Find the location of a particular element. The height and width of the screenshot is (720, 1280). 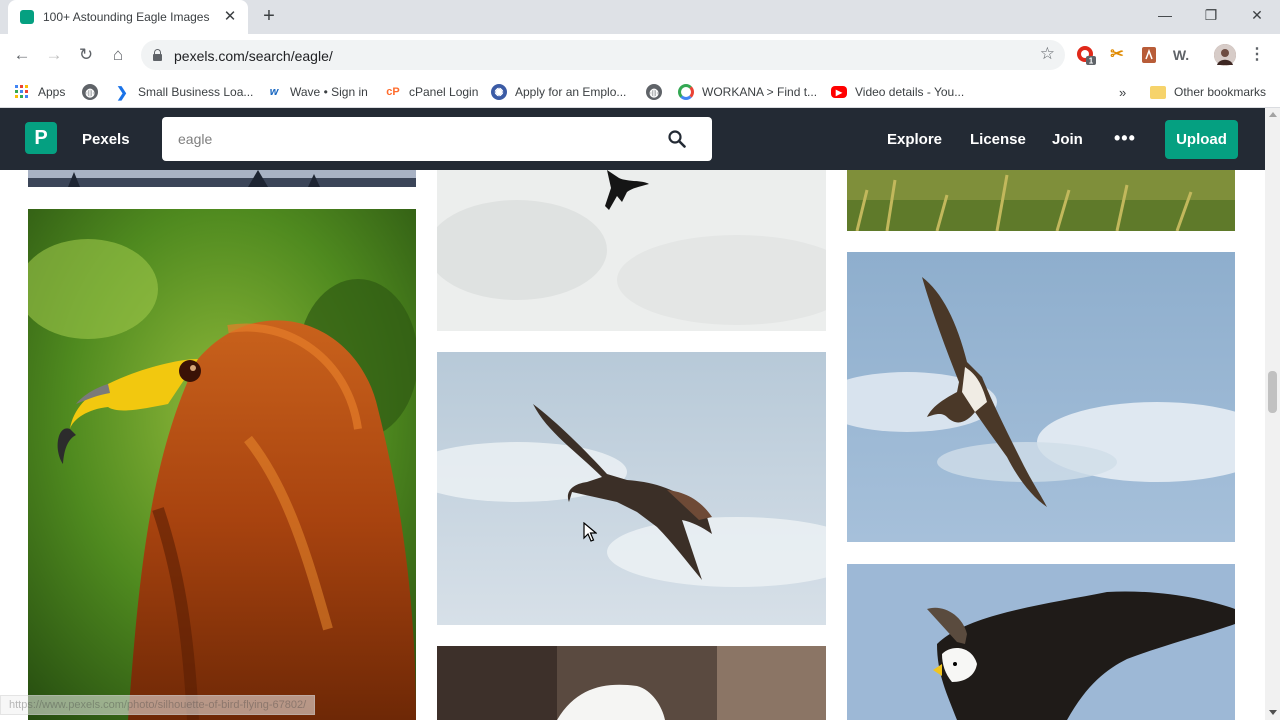

pexels-header: P Pexels Explore License Join ••• Upload is located at coordinates (632, 139).